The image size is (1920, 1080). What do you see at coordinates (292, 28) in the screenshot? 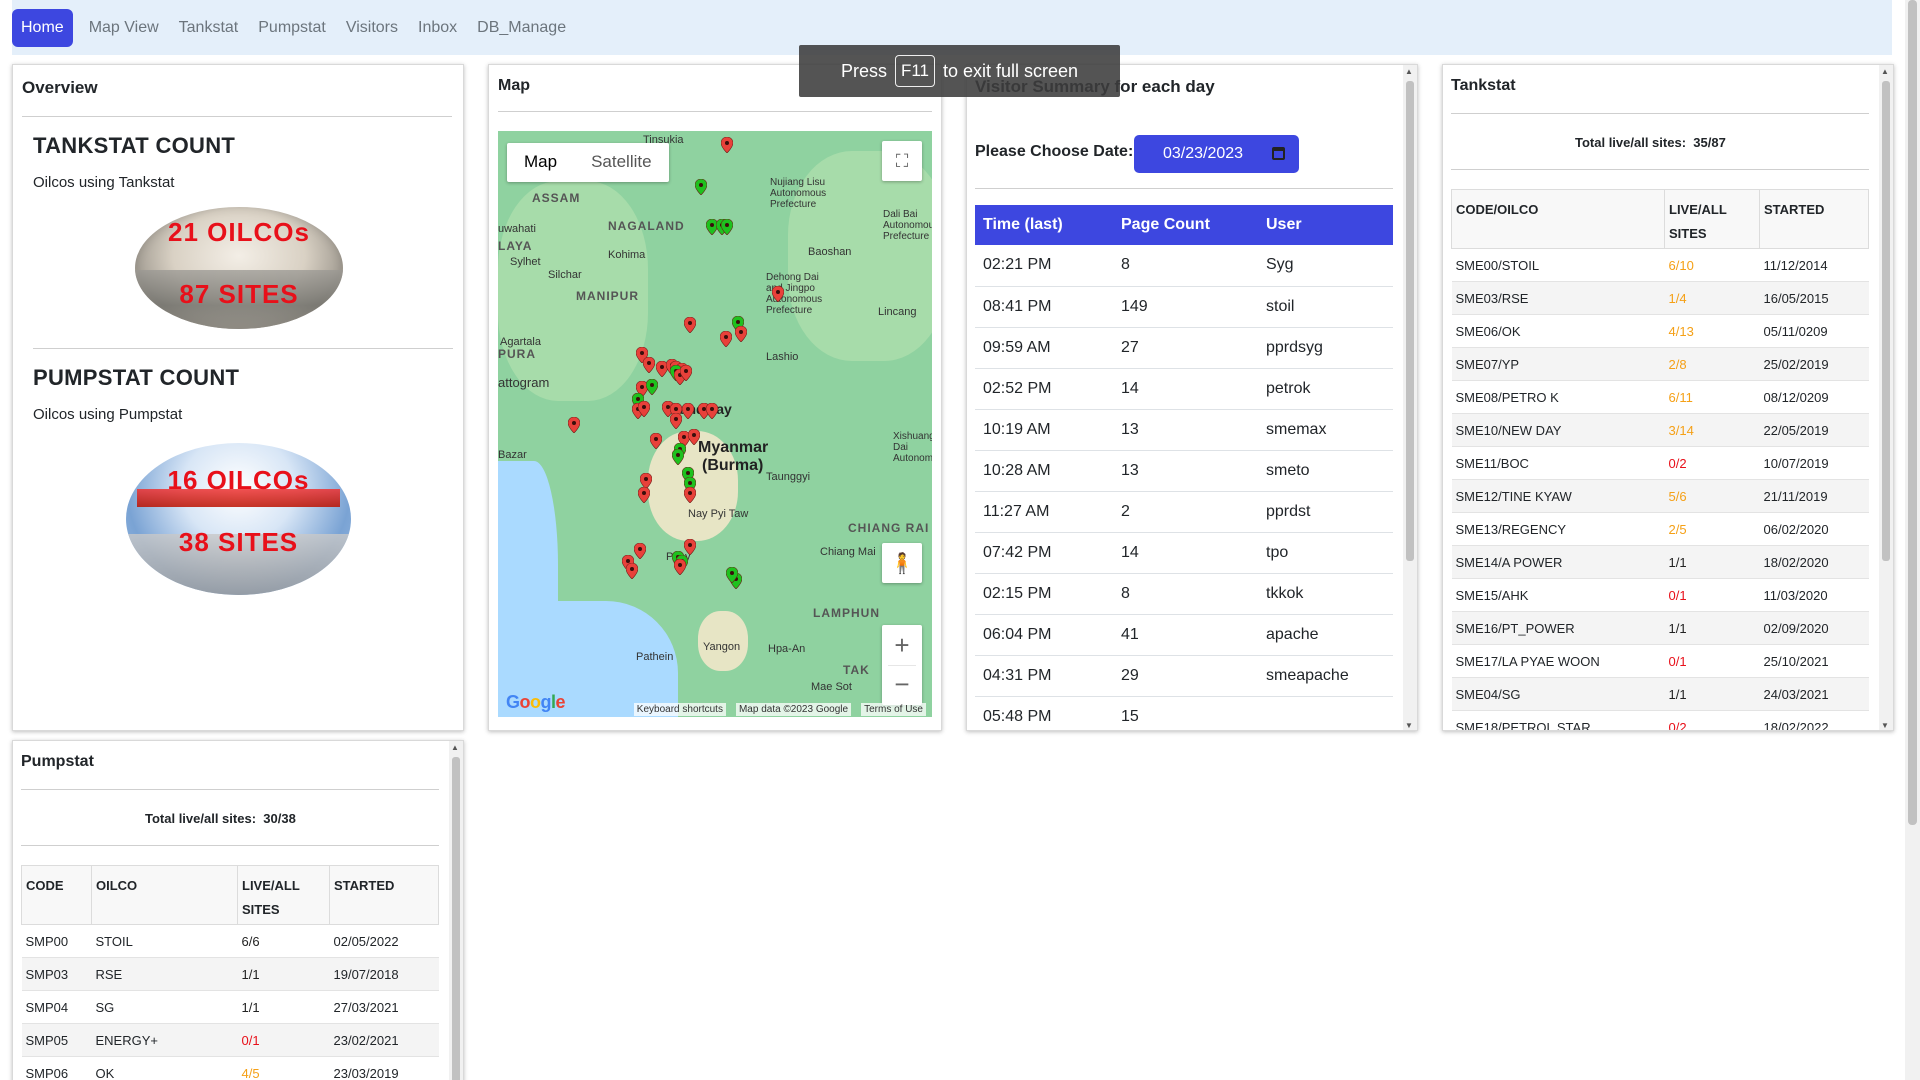
I see `nav-pumpstat: Pumpstat` at bounding box center [292, 28].